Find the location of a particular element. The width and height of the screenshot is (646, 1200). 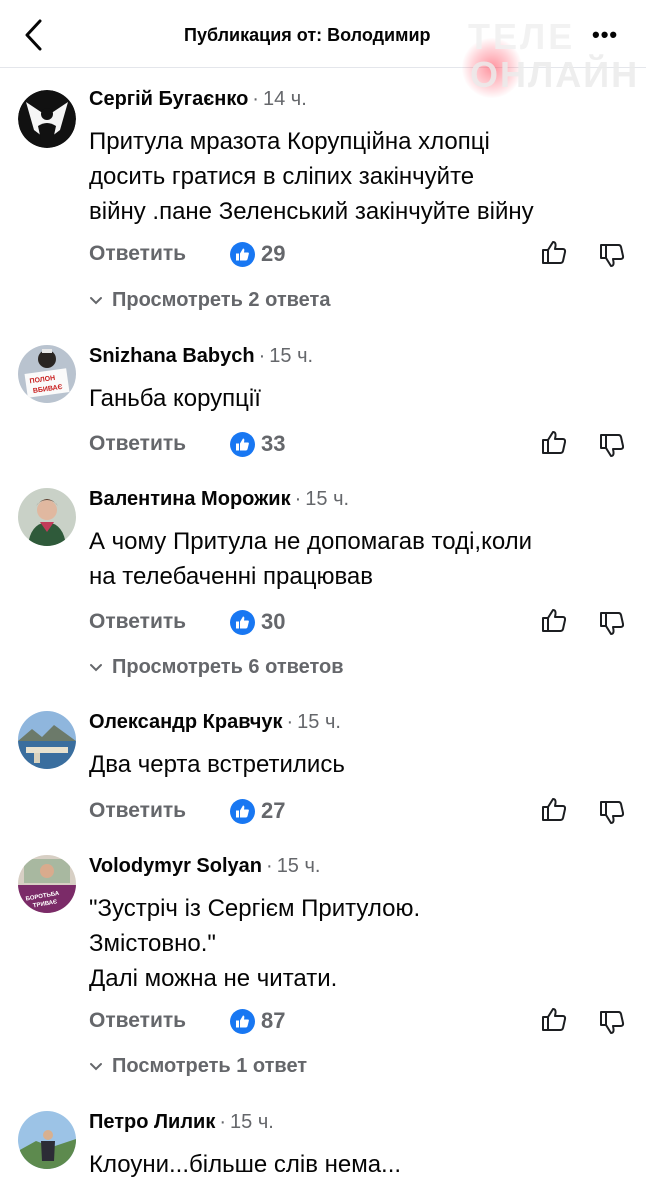

comment-header: Олександр Кравчук · 15 ч. is located at coordinates (215, 722).